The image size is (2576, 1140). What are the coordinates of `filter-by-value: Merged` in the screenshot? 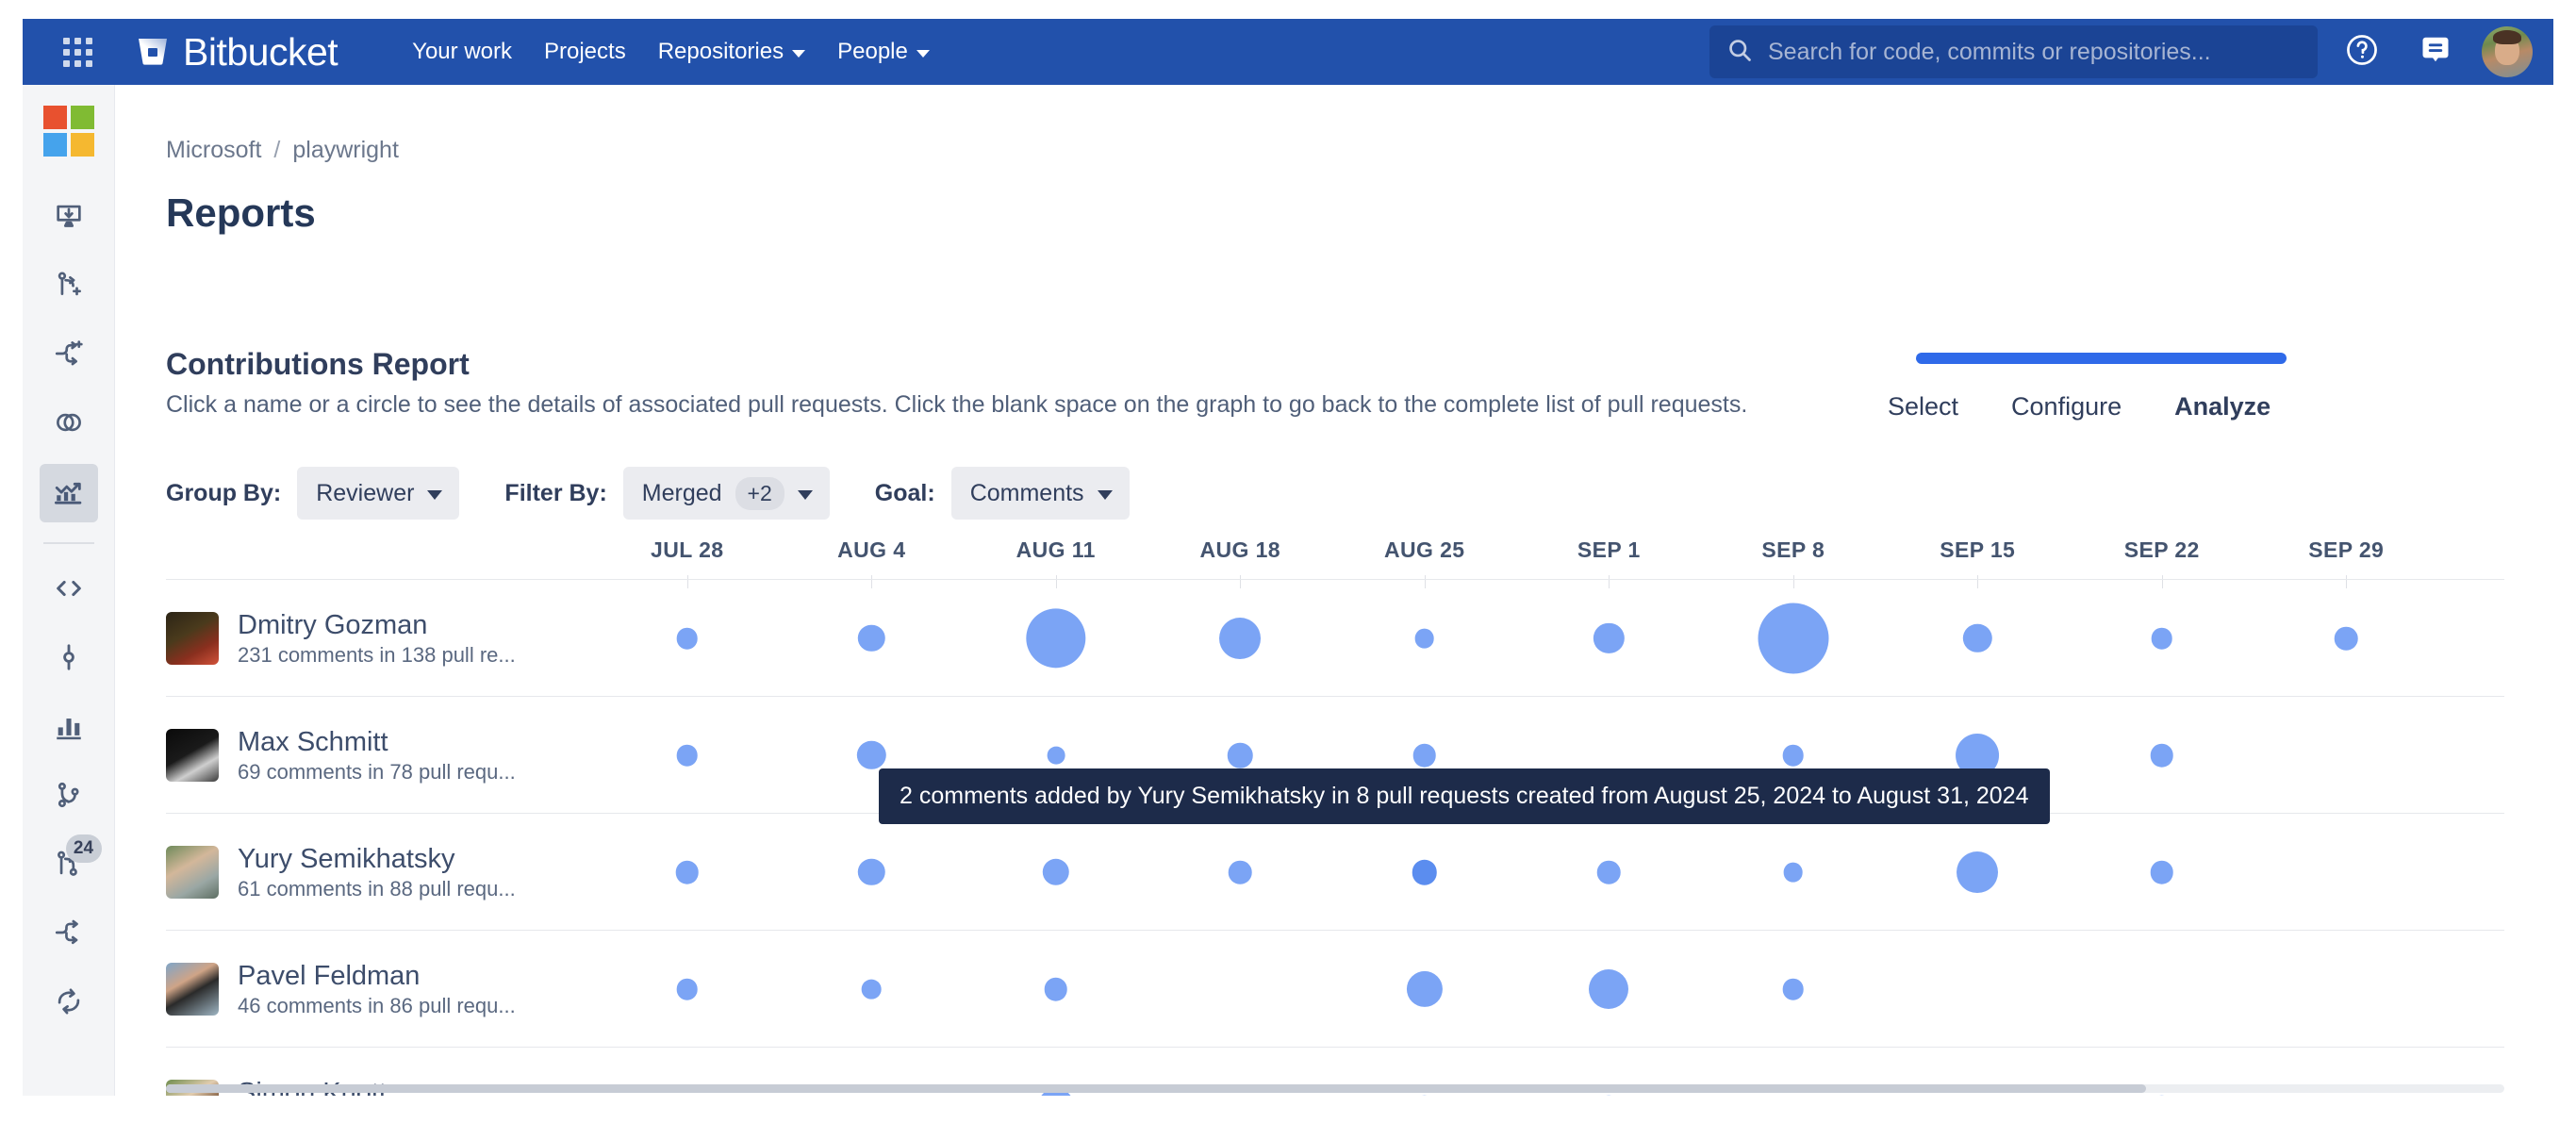 It's located at (681, 493).